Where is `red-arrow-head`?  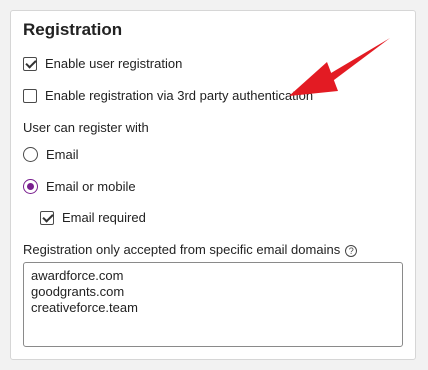
red-arrow-head is located at coordinates (313, 79).